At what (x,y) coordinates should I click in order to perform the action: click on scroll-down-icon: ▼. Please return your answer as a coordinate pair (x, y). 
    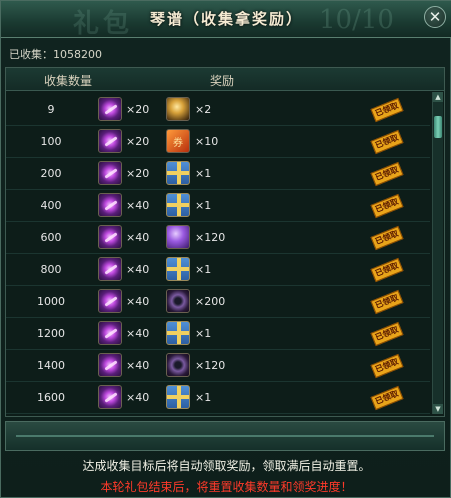
    Looking at the image, I should click on (438, 409).